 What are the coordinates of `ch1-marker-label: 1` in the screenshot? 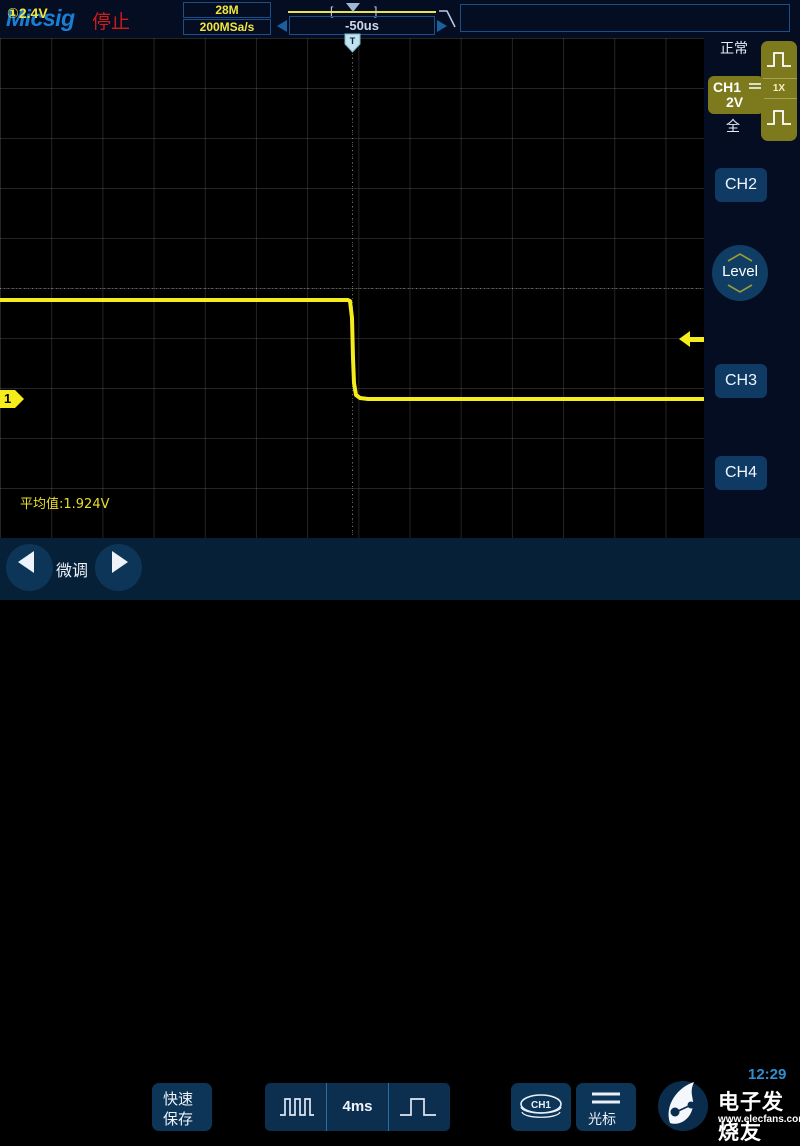 It's located at (8, 398).